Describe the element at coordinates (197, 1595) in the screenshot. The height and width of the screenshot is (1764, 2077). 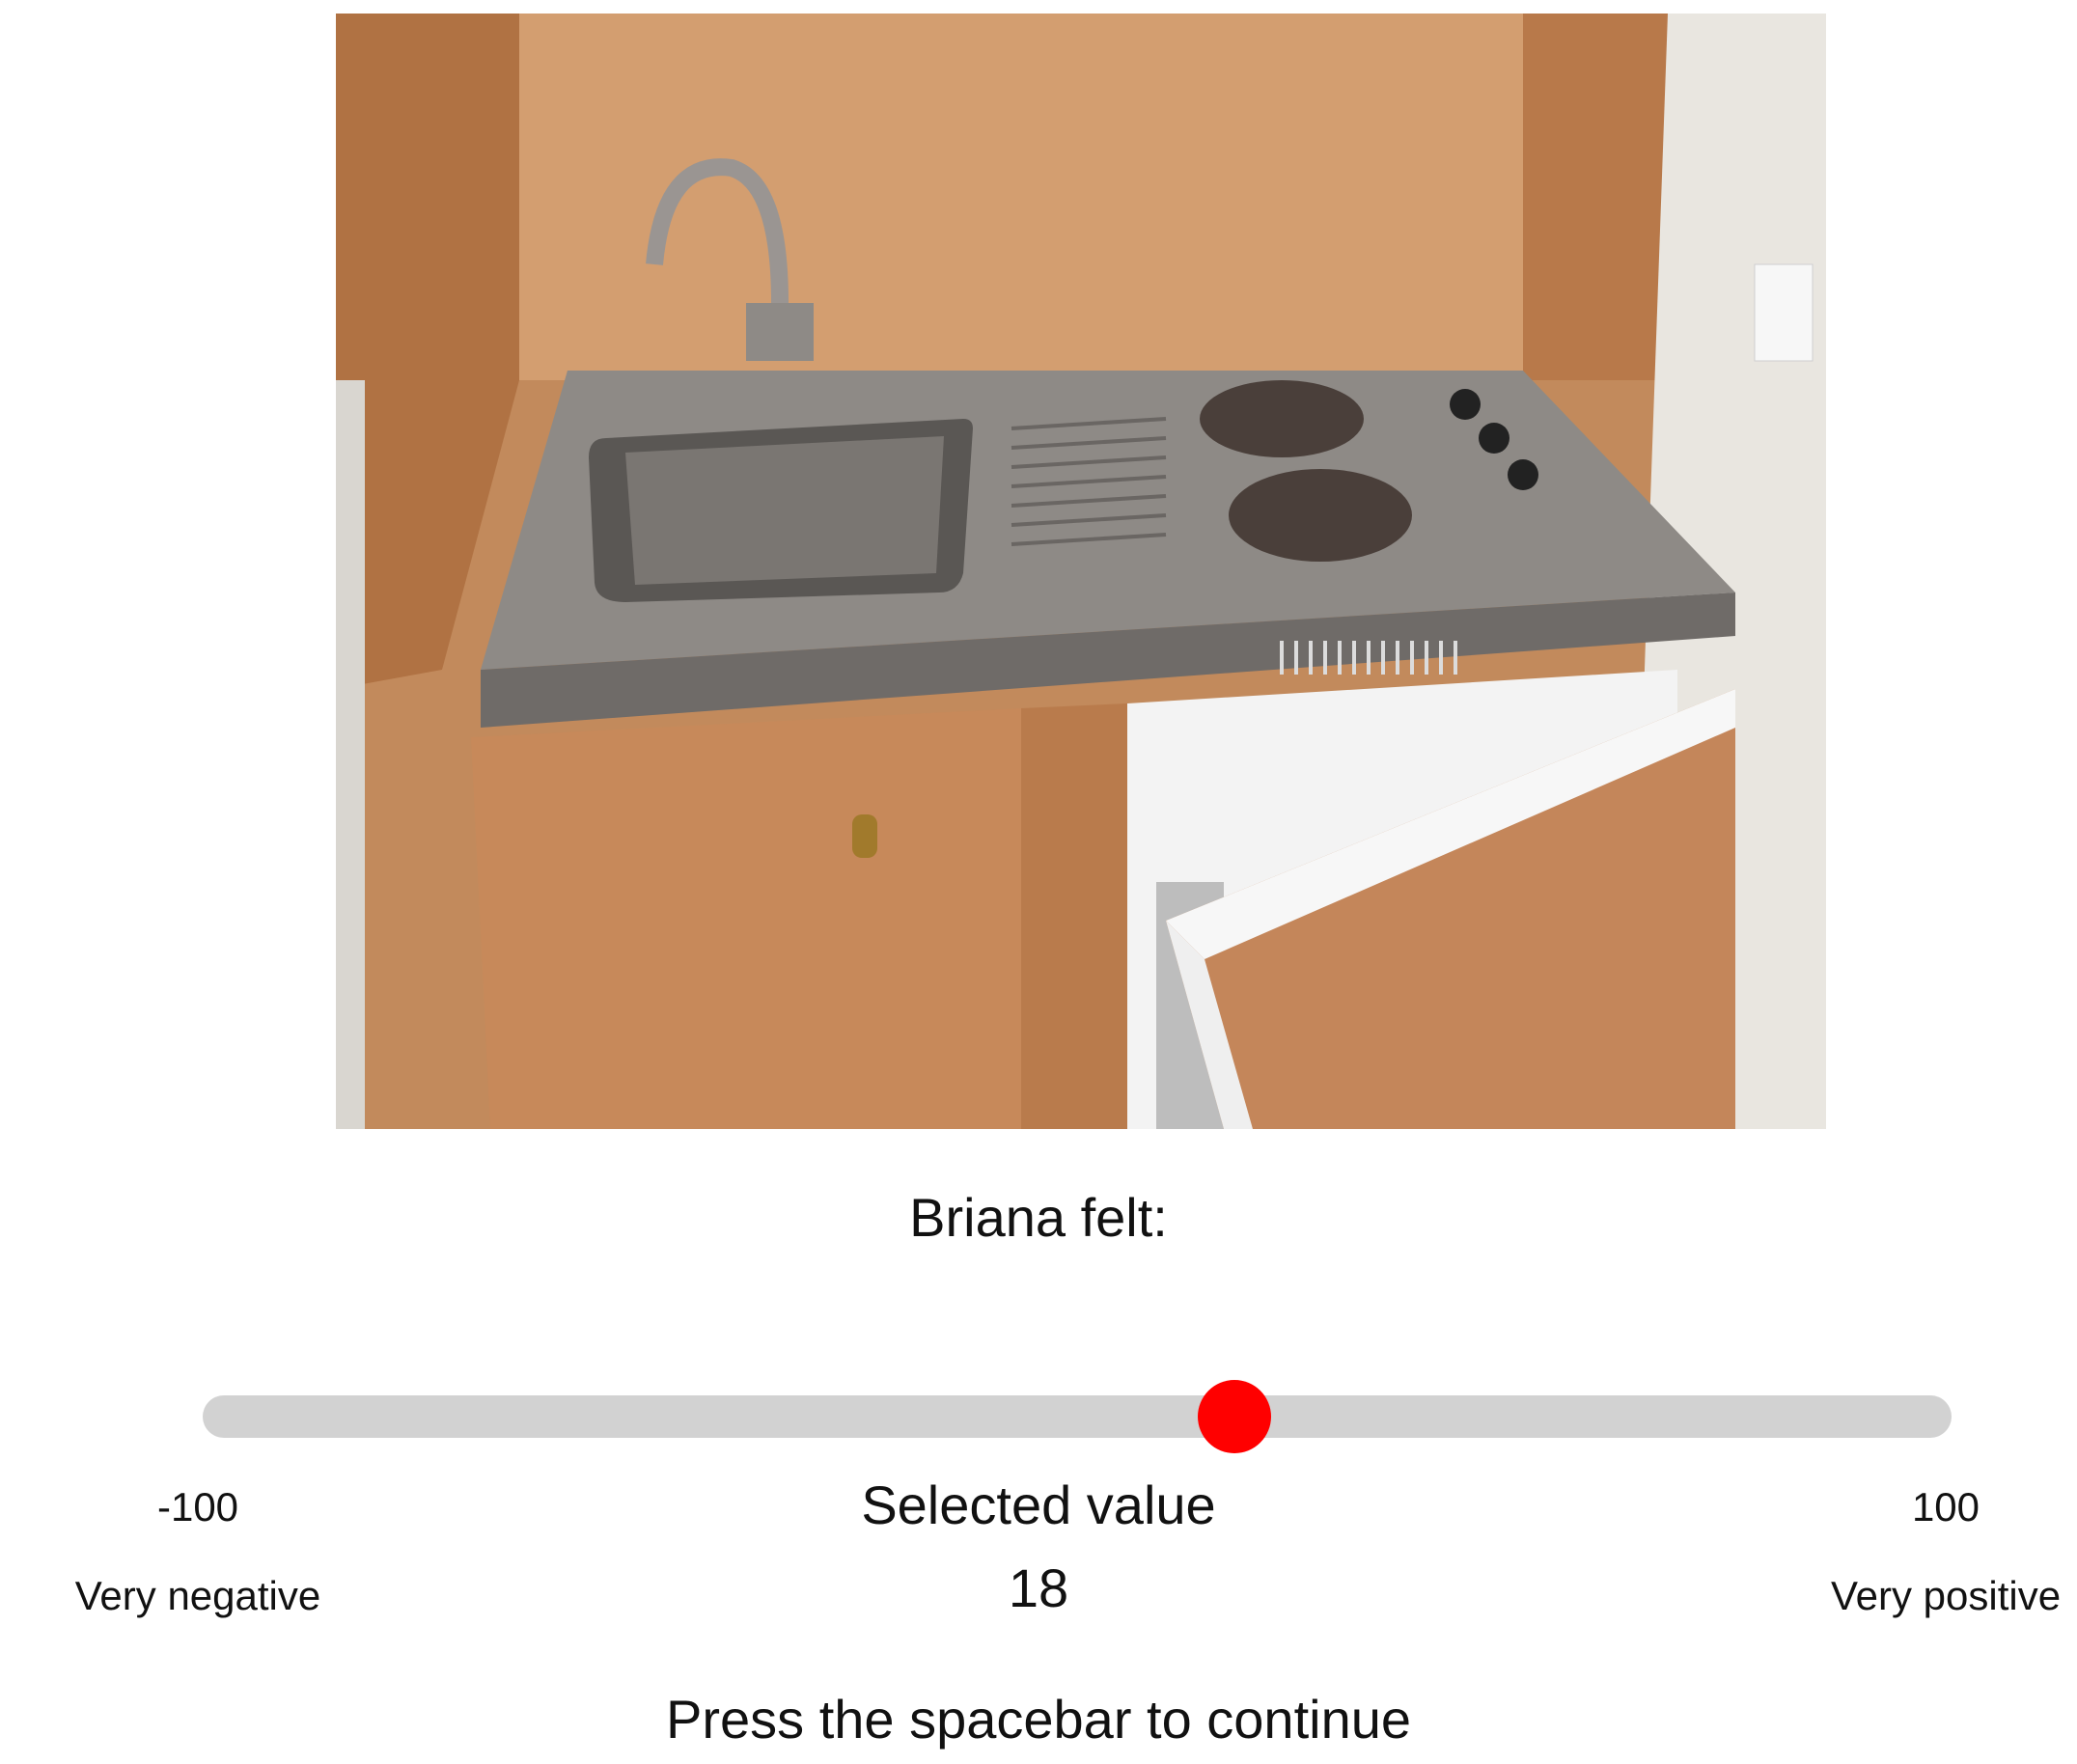
I see `slider-min-anchor: Very negative` at that location.